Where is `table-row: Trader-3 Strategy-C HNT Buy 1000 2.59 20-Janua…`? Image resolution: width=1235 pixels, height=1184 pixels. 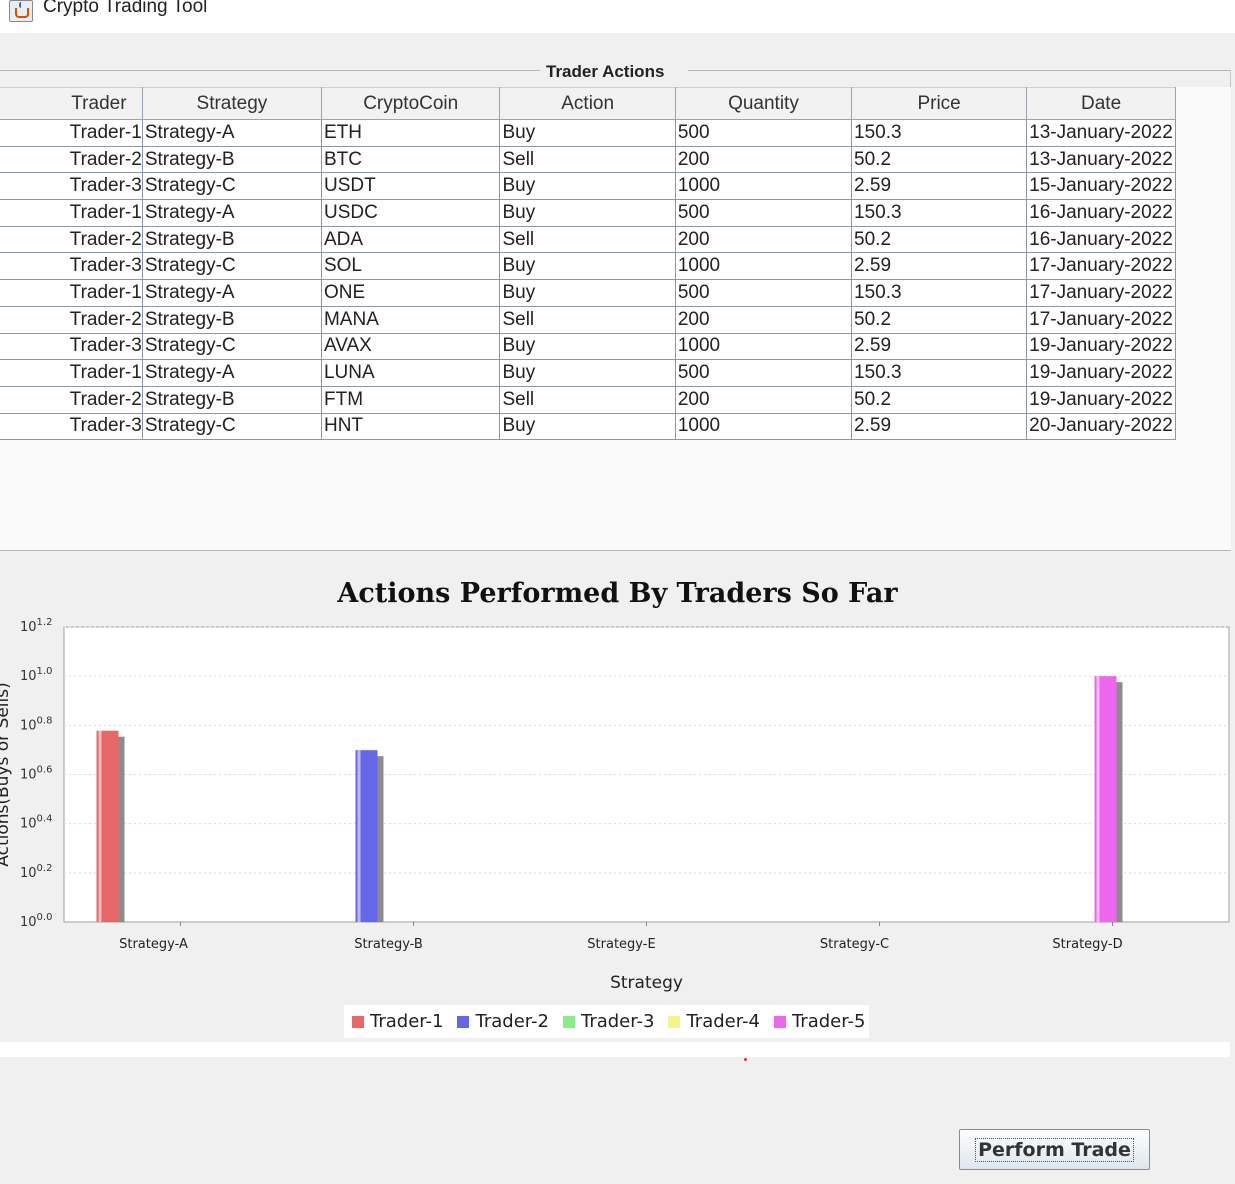
table-row: Trader-3 Strategy-C HNT Buy 1000 2.59 20-Janua… is located at coordinates (588, 426).